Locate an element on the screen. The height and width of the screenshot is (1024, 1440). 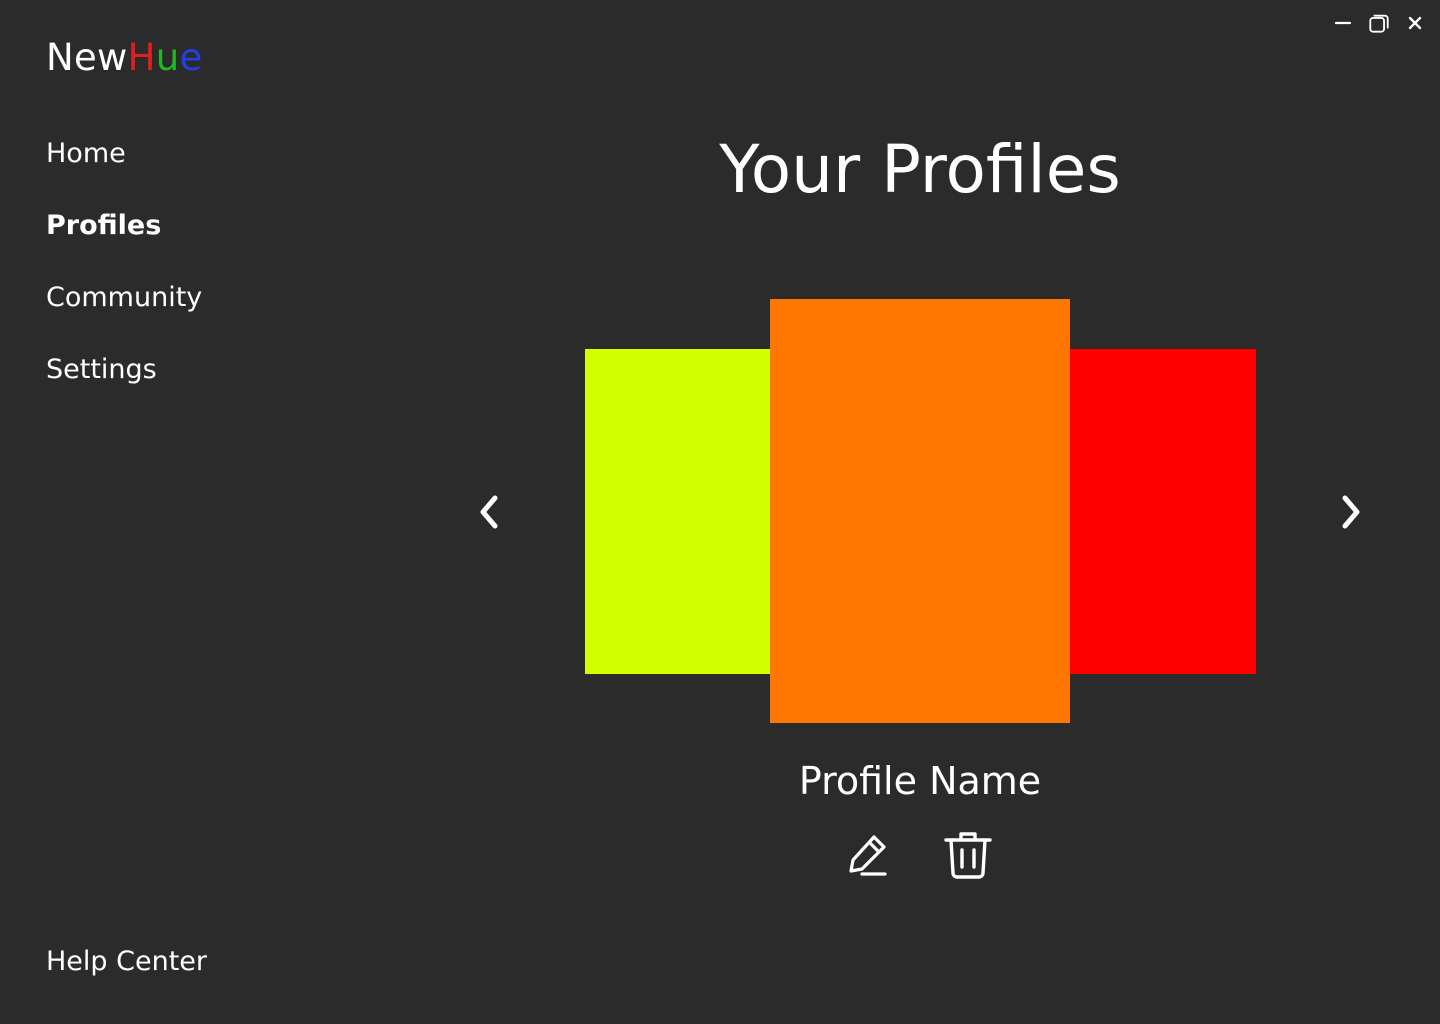
chevron-right-icon is located at coordinates (1351, 512).